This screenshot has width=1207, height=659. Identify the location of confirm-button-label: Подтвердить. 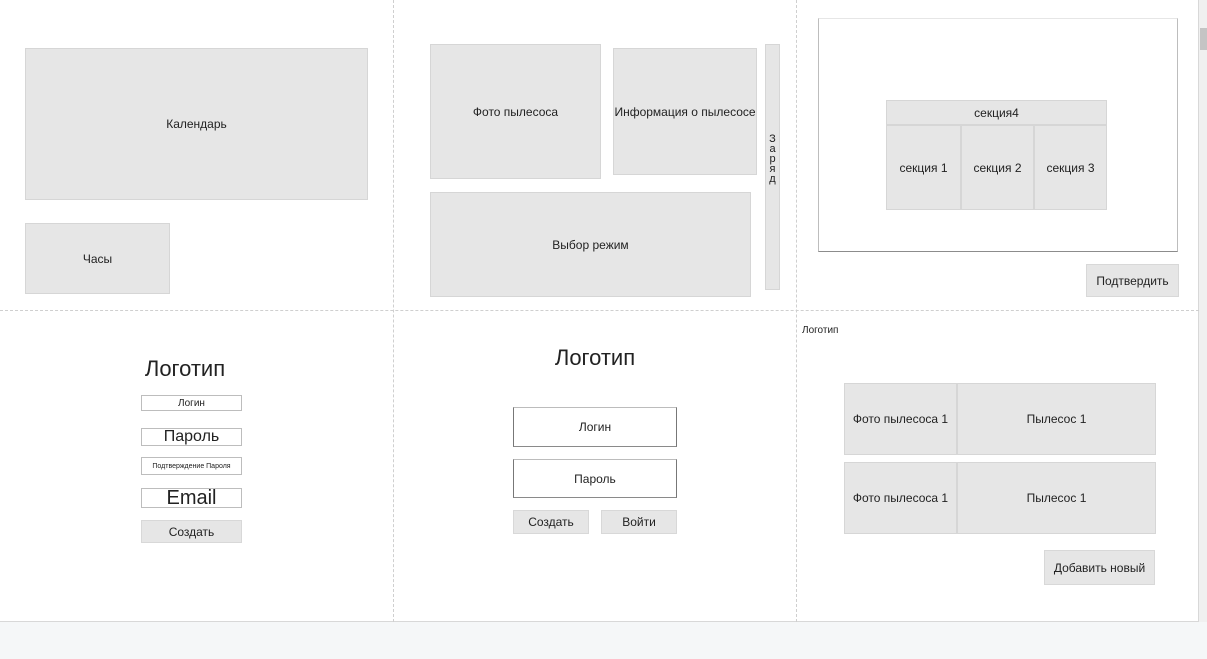
(1132, 280).